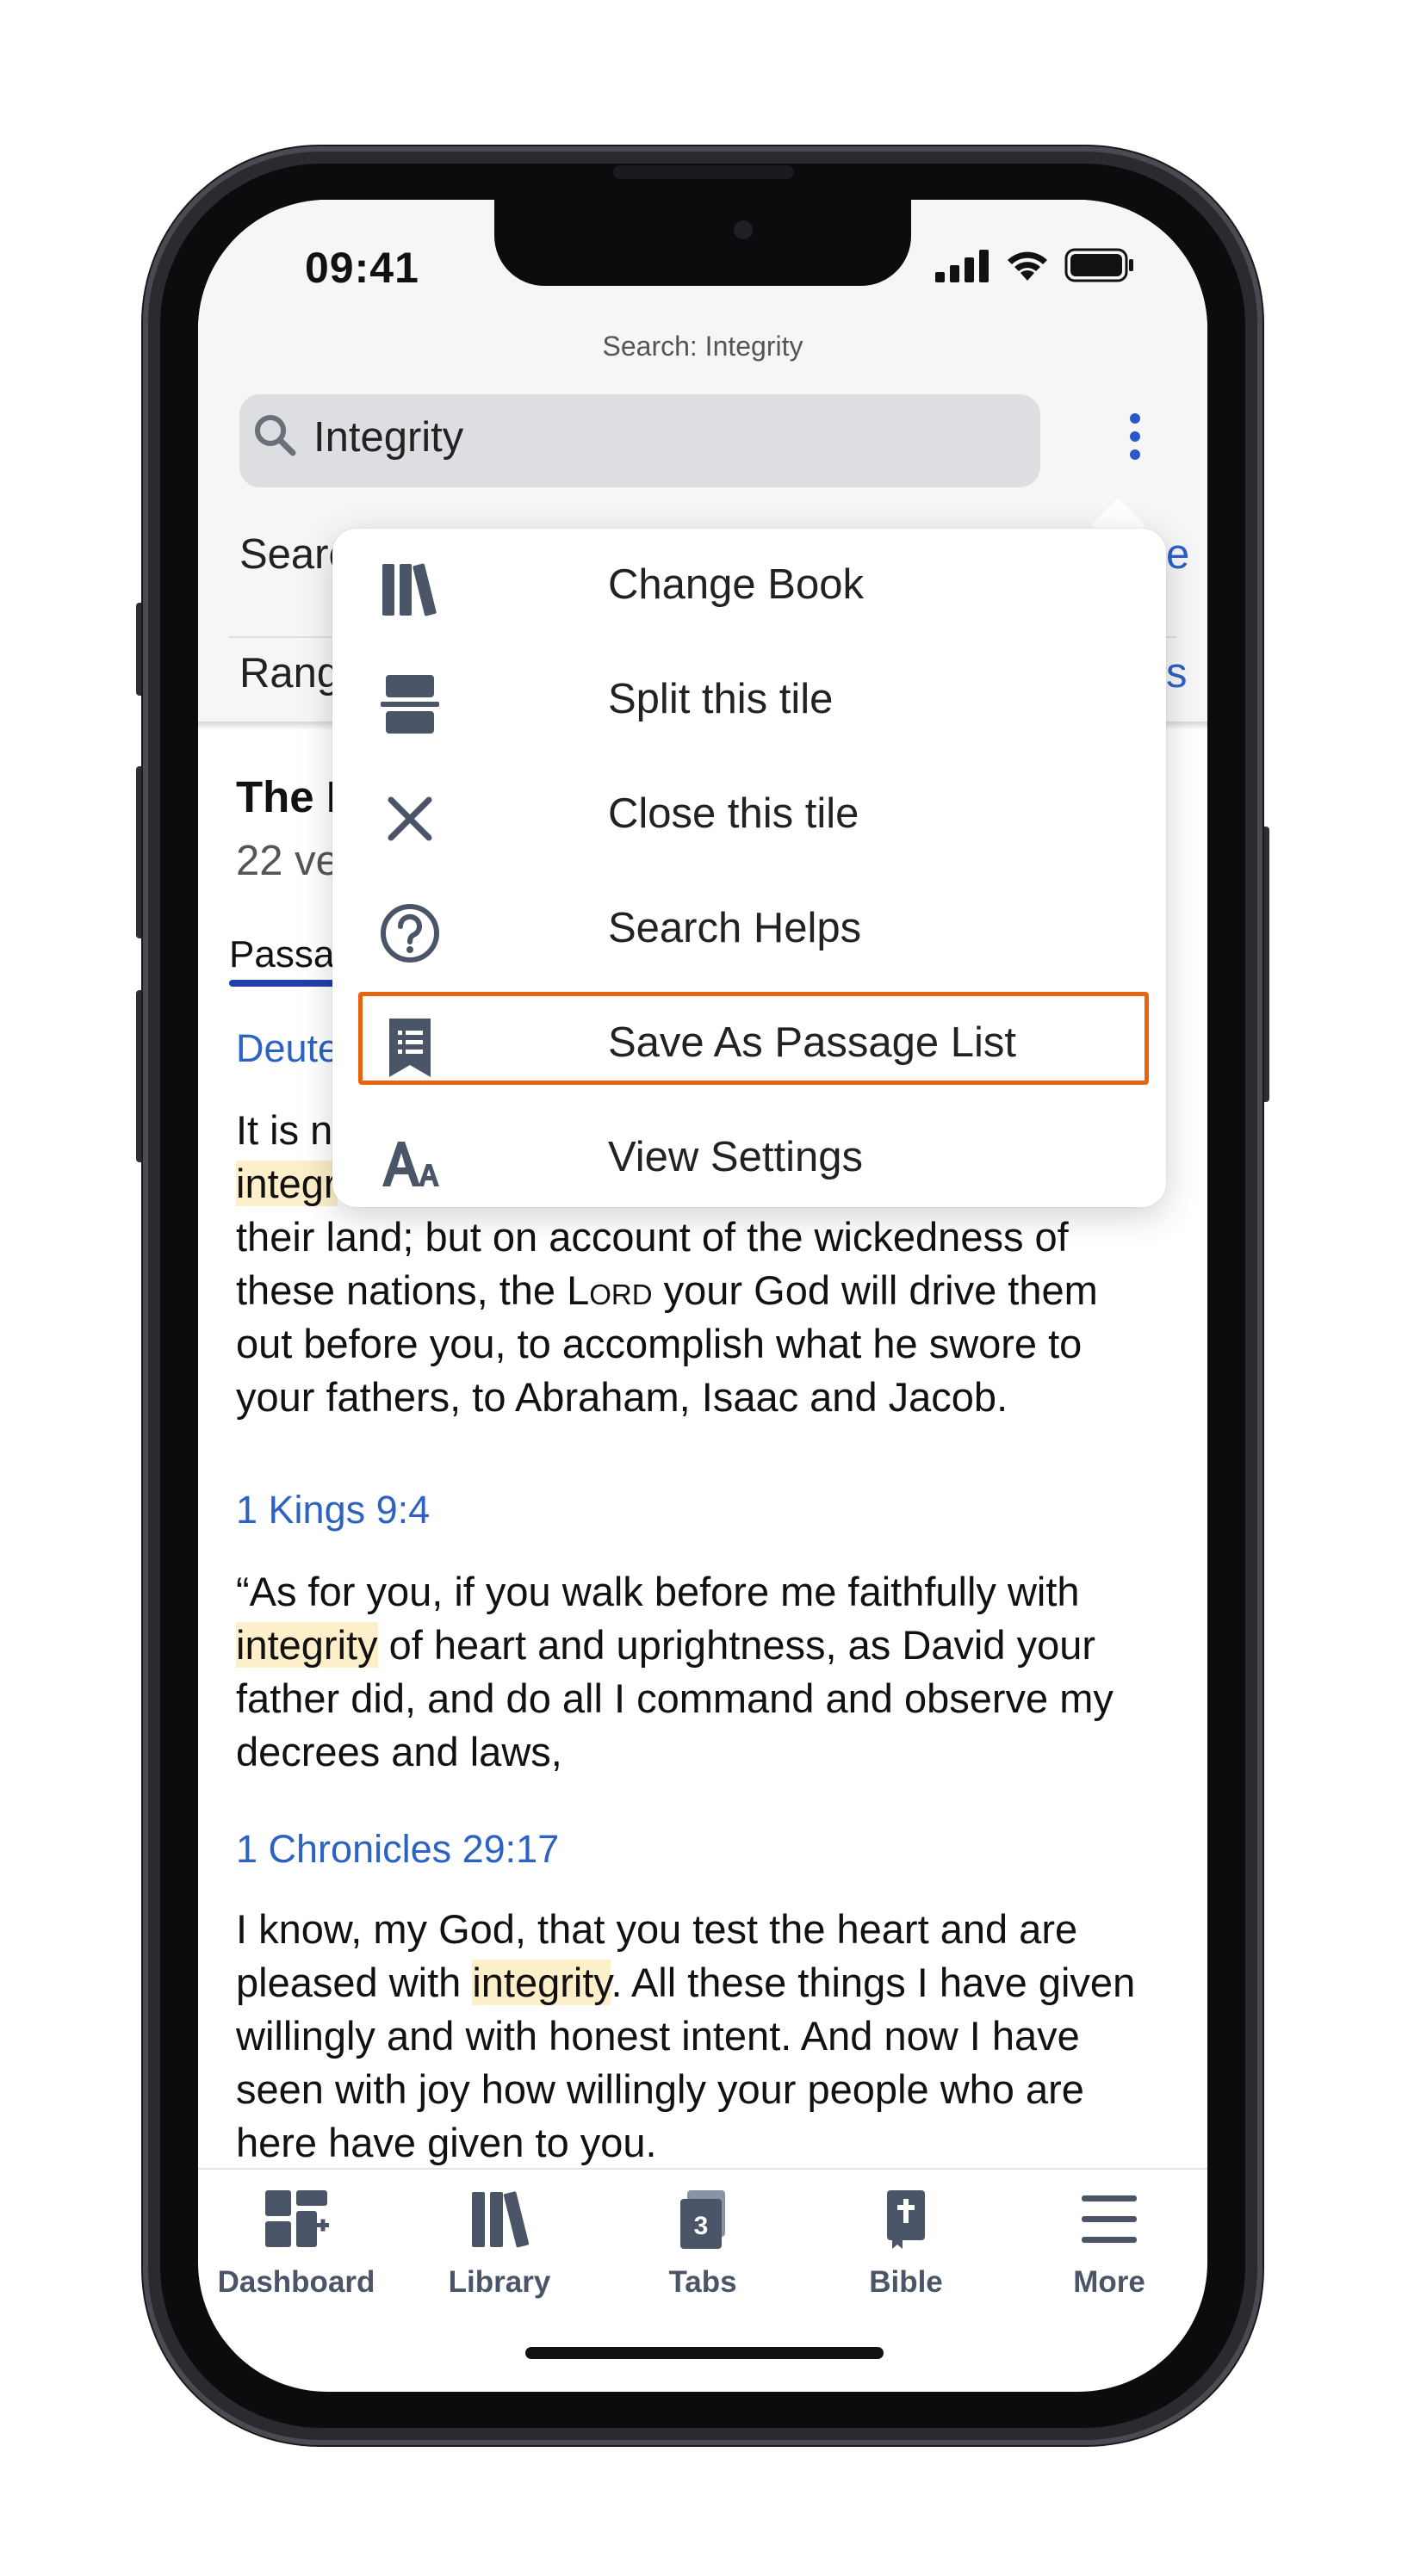 The image size is (1402, 2576). I want to click on tab-bible: Bible, so click(906, 2240).